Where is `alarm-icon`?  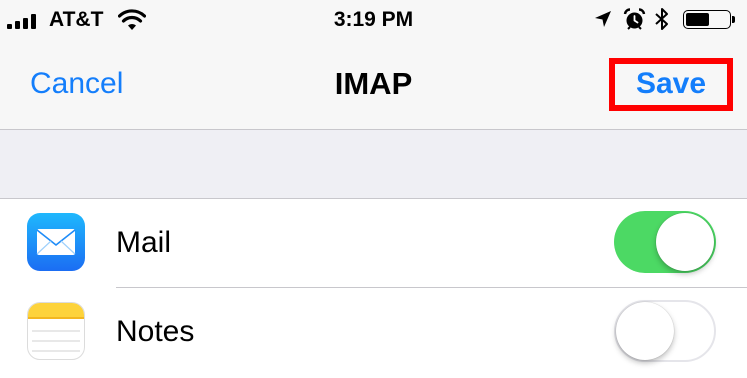 alarm-icon is located at coordinates (634, 19).